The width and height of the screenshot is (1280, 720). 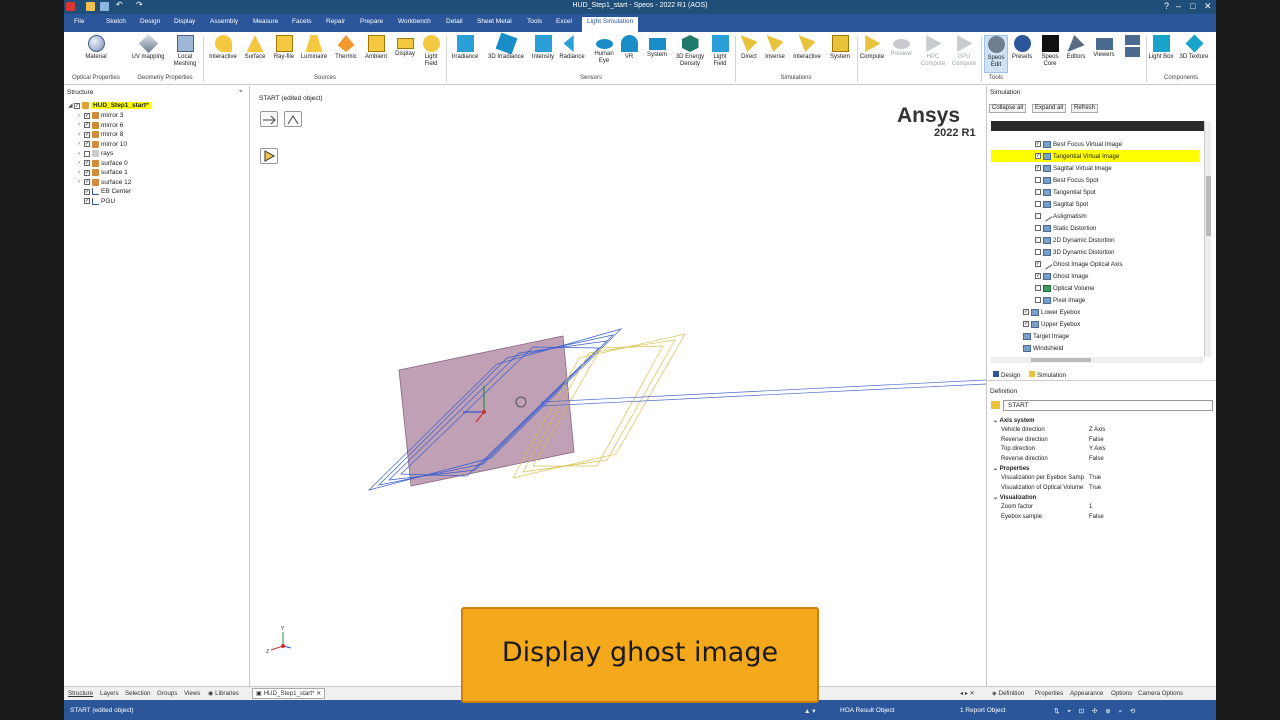 What do you see at coordinates (1095, 300) in the screenshot?
I see `sim-item: Pixel Image` at bounding box center [1095, 300].